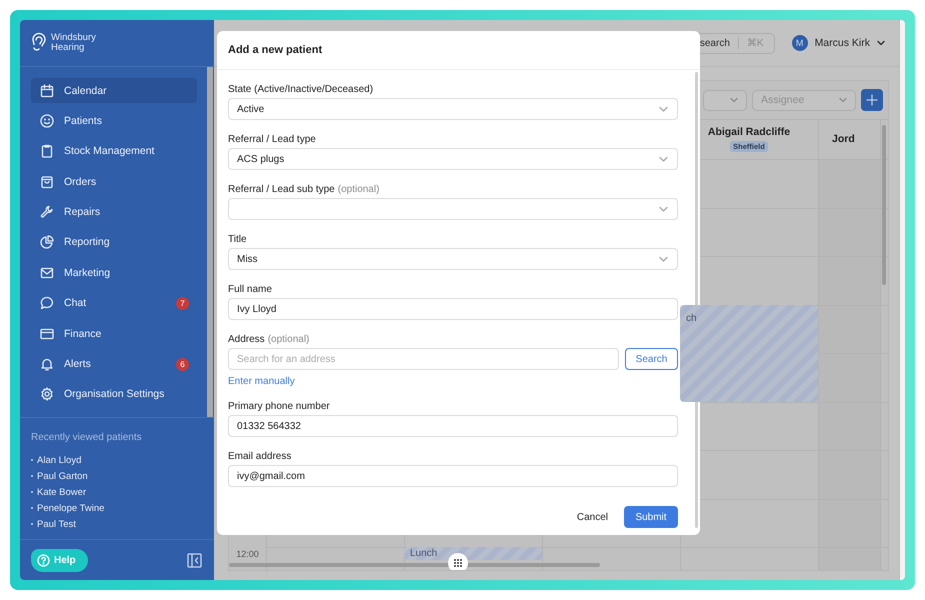 The image size is (925, 600). I want to click on patient-link: Paul Garton, so click(117, 476).